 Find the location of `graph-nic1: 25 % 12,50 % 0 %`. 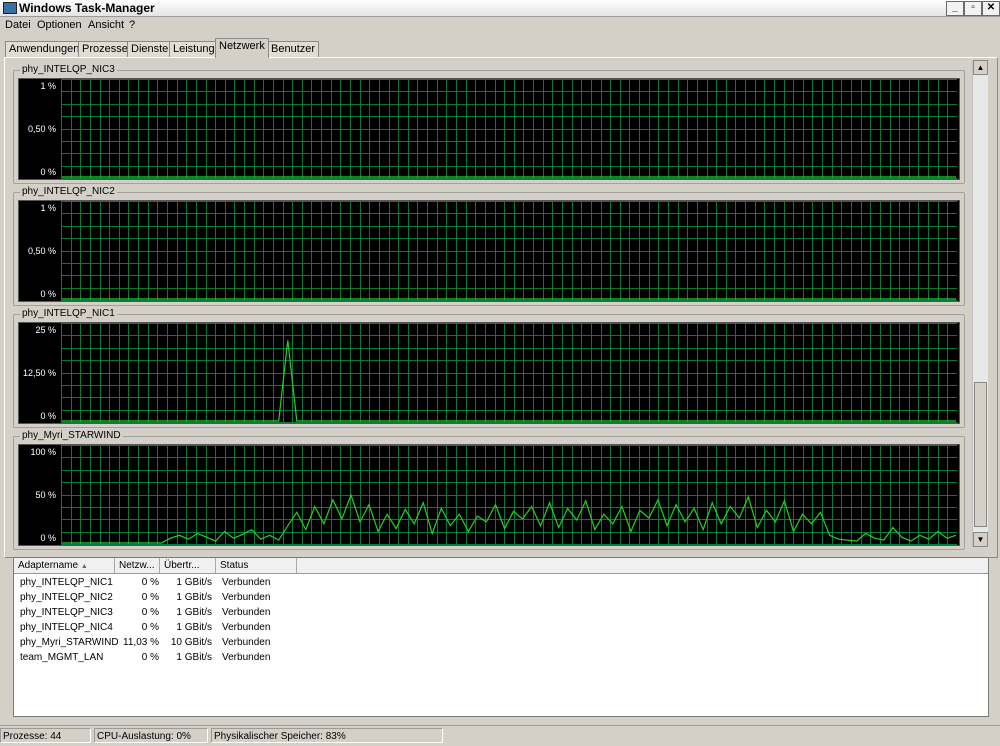

graph-nic1: 25 % 12,50 % 0 % is located at coordinates (489, 373).